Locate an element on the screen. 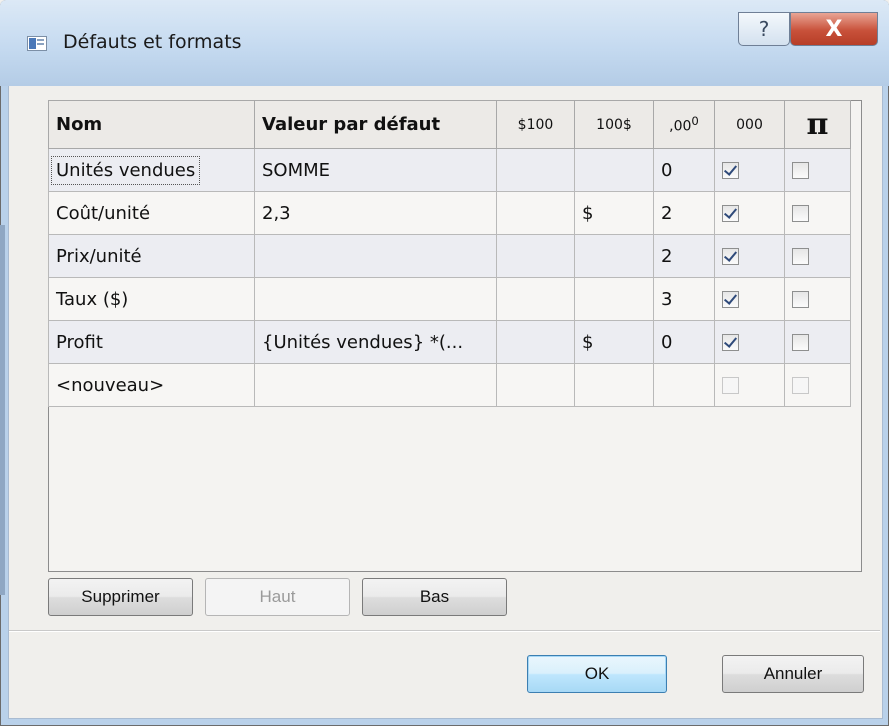 The height and width of the screenshot is (726, 889). table-row: Coût/unité 2,3 $ 2 is located at coordinates (449, 213).